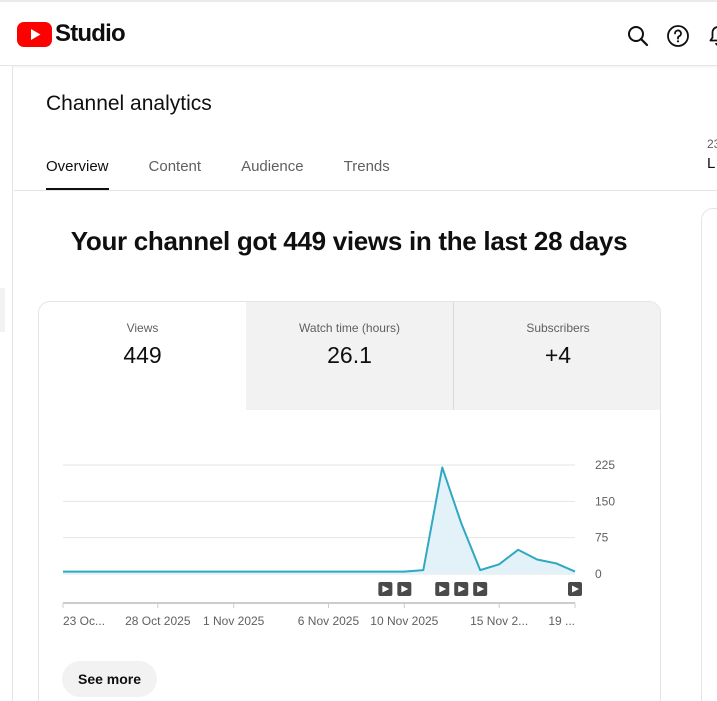 Image resolution: width=717 pixels, height=701 pixels. Describe the element at coordinates (365, 190) in the screenshot. I see `header-divider` at that location.